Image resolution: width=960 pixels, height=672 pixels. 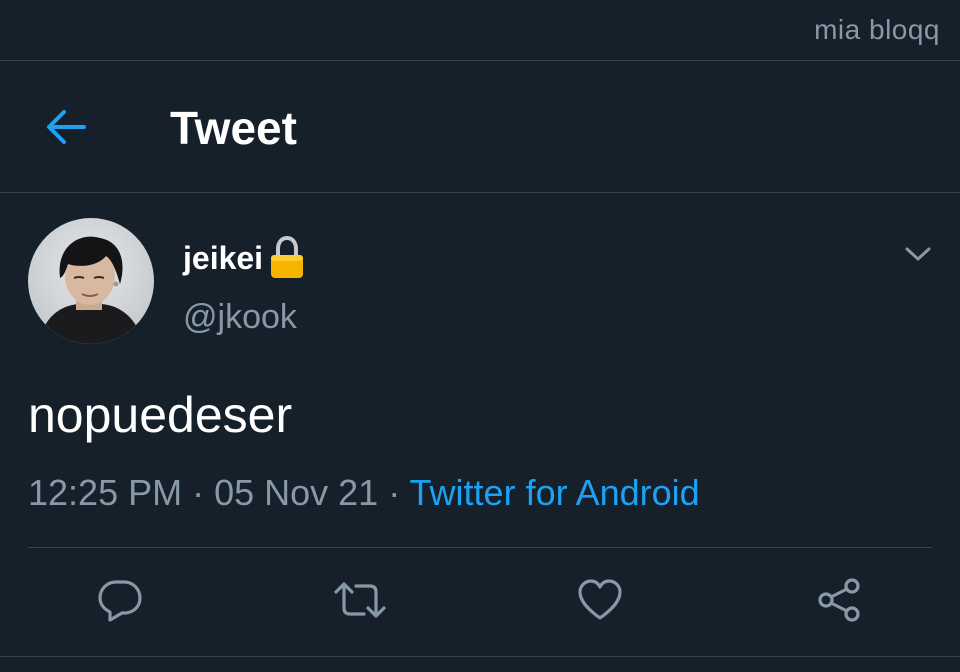 What do you see at coordinates (105, 492) in the screenshot?
I see `tweet-time: 12:25 PM` at bounding box center [105, 492].